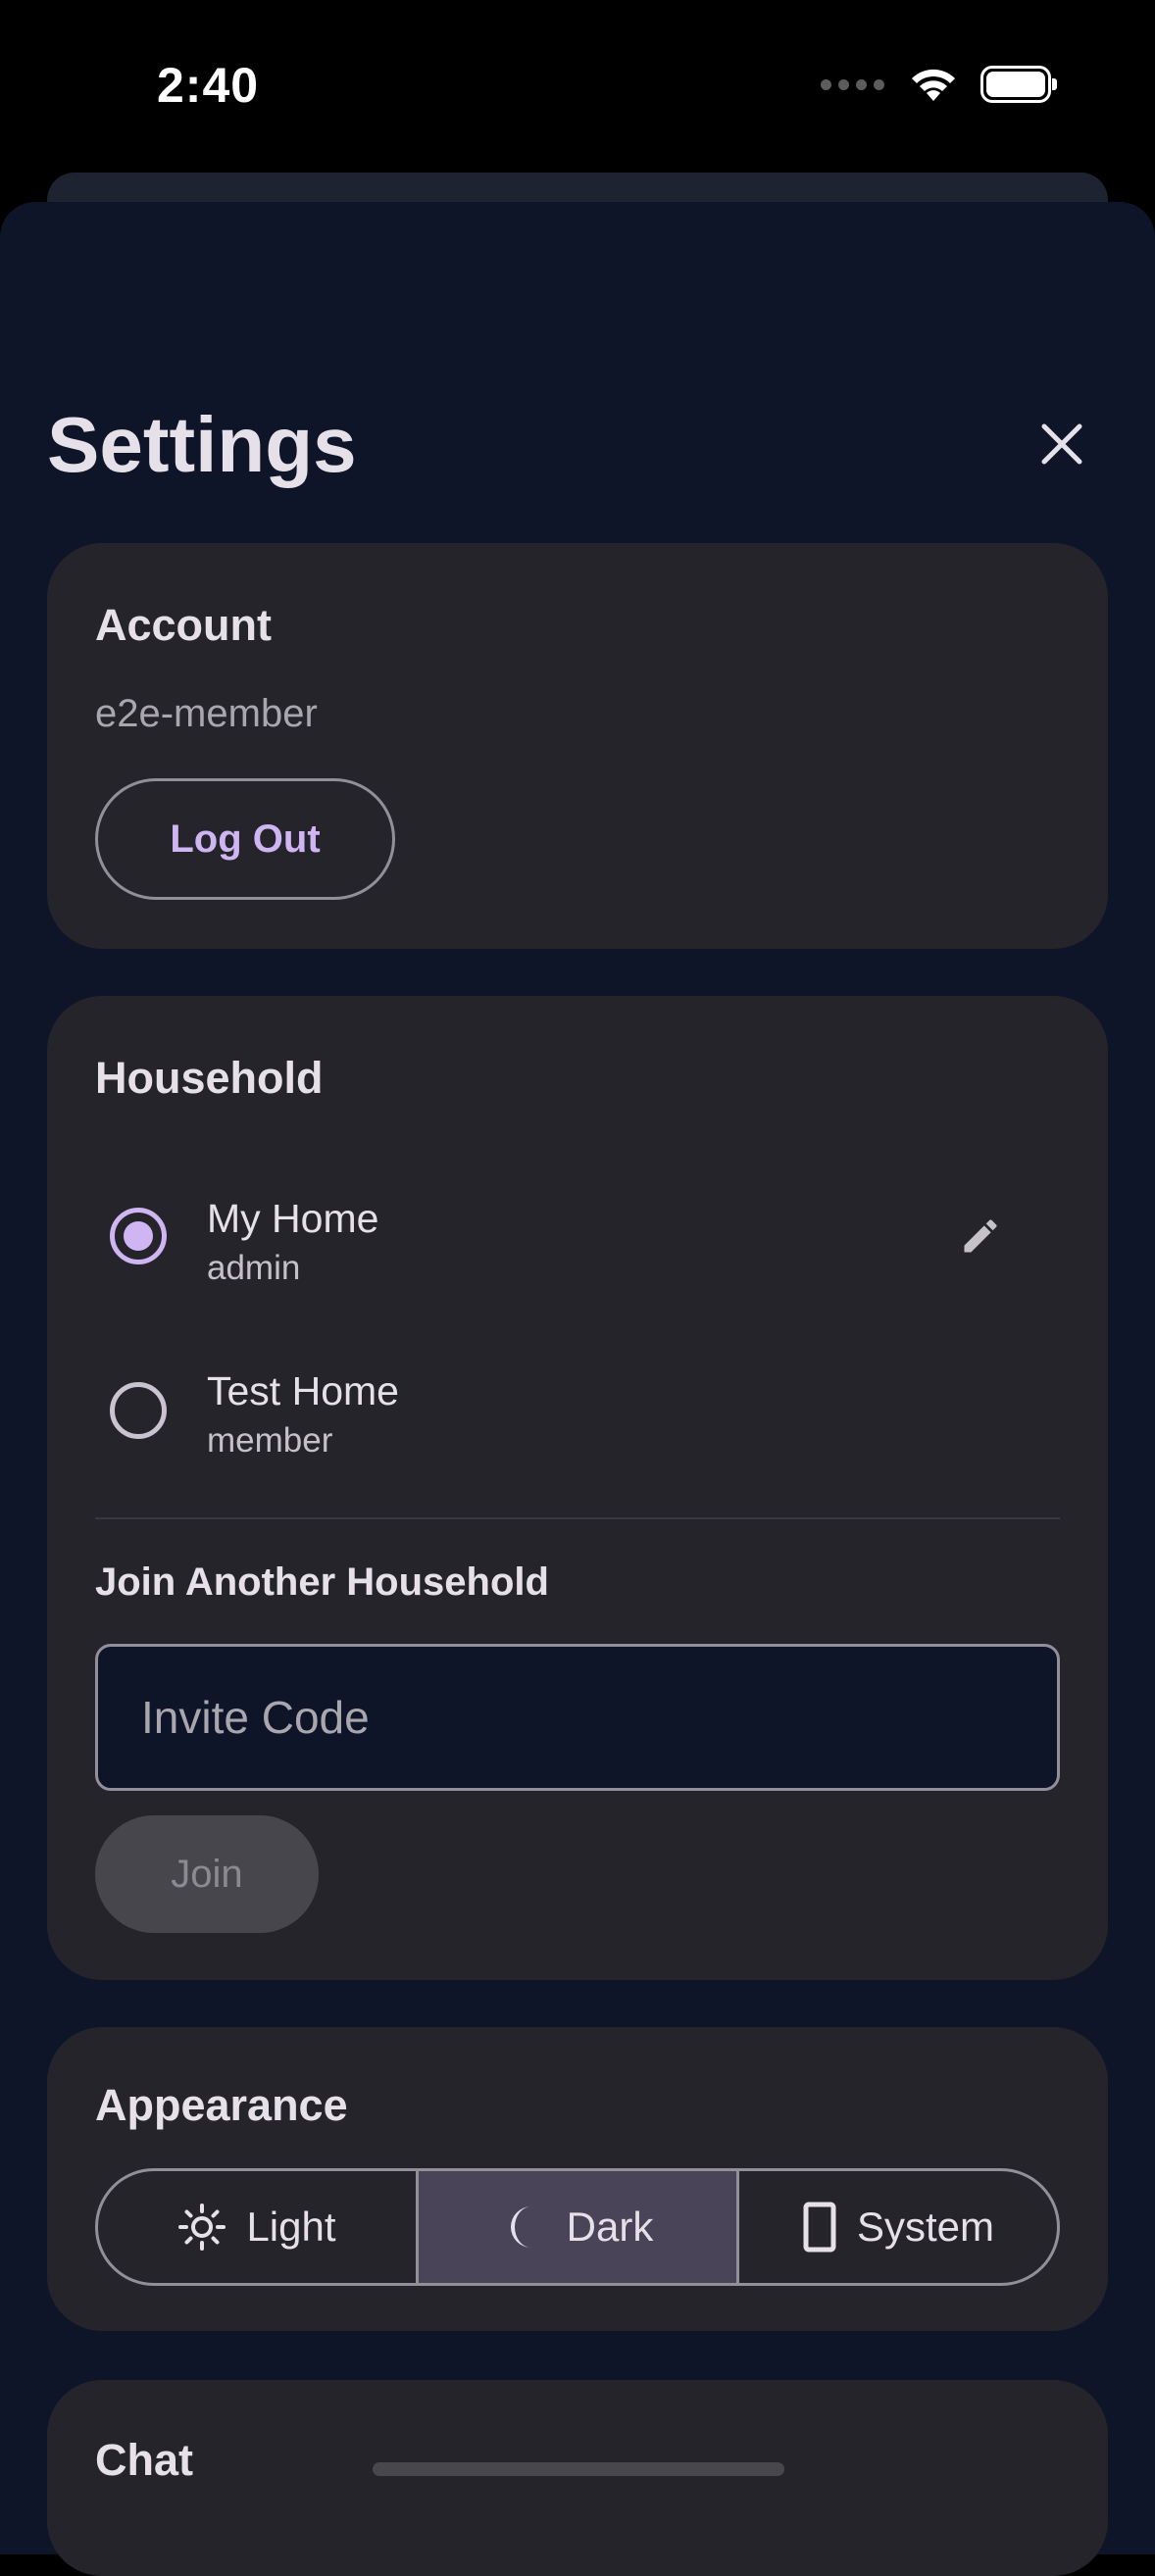 The width and height of the screenshot is (1155, 2576). I want to click on appearance-section-title: Appearance, so click(221, 2105).